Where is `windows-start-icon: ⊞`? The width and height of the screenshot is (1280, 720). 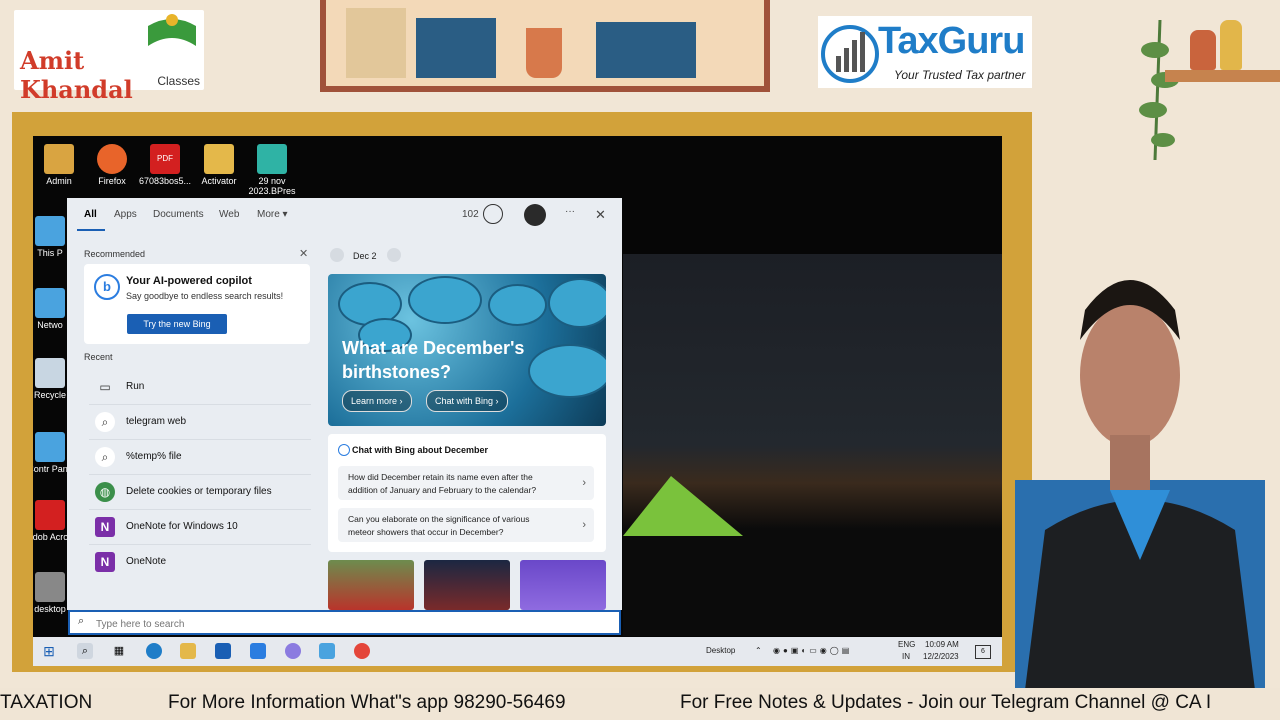
windows-start-icon: ⊞ is located at coordinates (49, 651).